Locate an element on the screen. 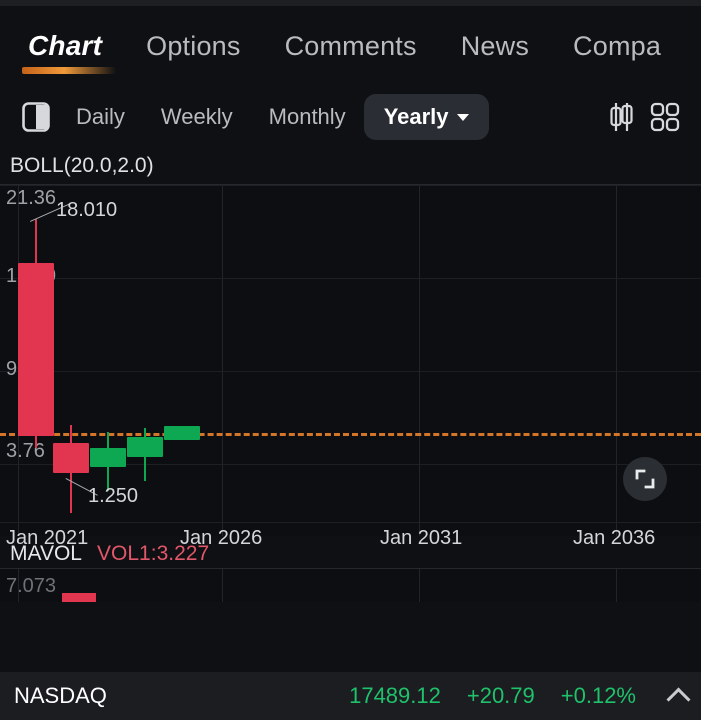 Image resolution: width=701 pixels, height=720 pixels. candle-2022 is located at coordinates (71, 355).